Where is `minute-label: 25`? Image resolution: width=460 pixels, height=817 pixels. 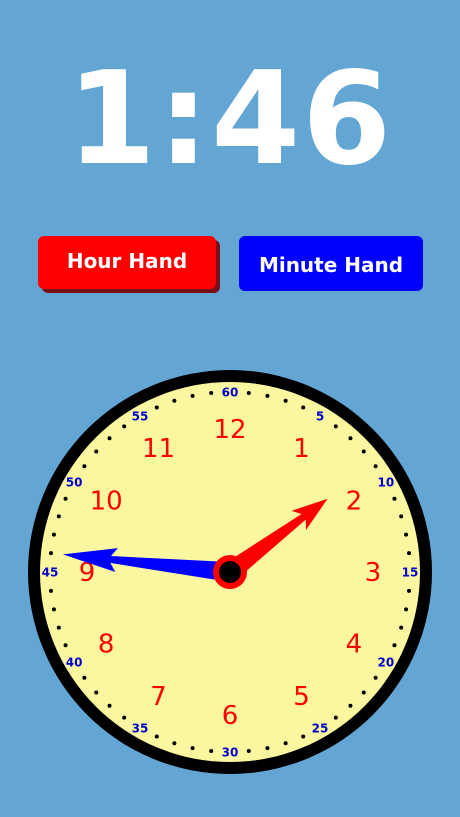 minute-label: 25 is located at coordinates (320, 728).